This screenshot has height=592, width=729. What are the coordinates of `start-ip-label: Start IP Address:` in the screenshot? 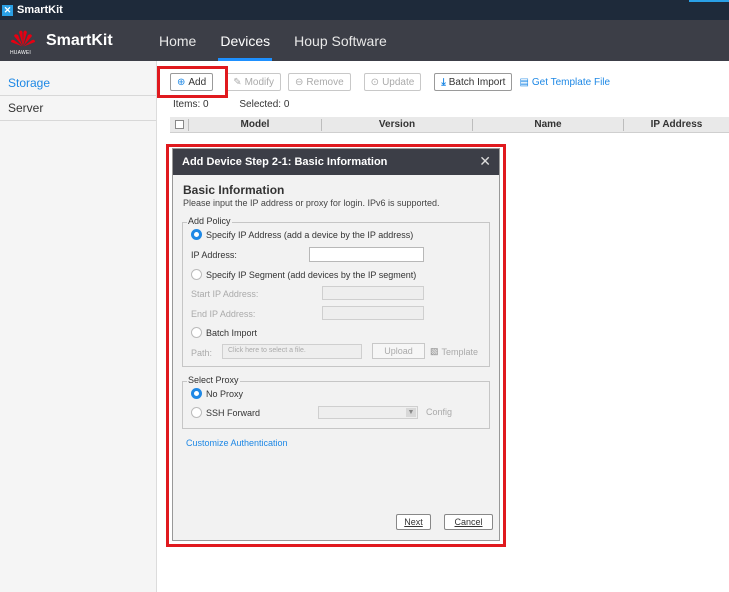 It's located at (225, 294).